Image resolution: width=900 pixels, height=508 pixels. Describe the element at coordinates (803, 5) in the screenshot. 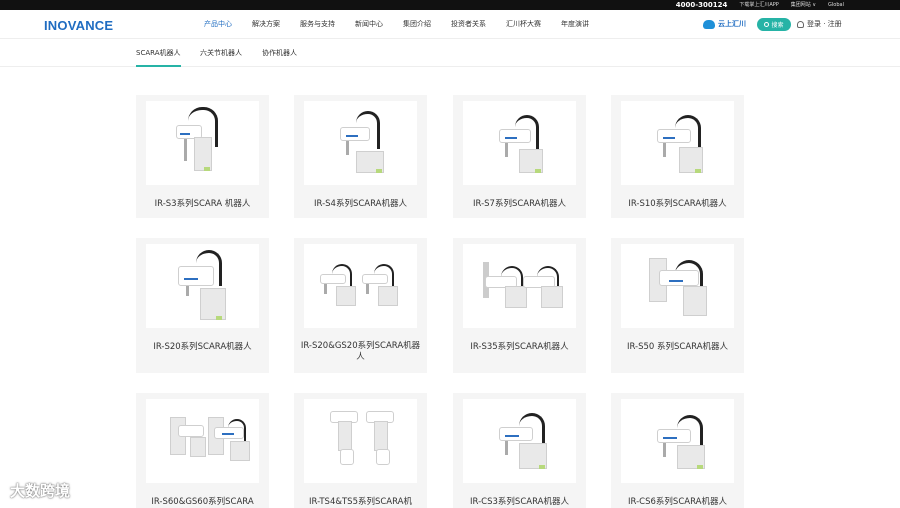

I see `group-sites-dropdown: 集团网站 ∨` at that location.